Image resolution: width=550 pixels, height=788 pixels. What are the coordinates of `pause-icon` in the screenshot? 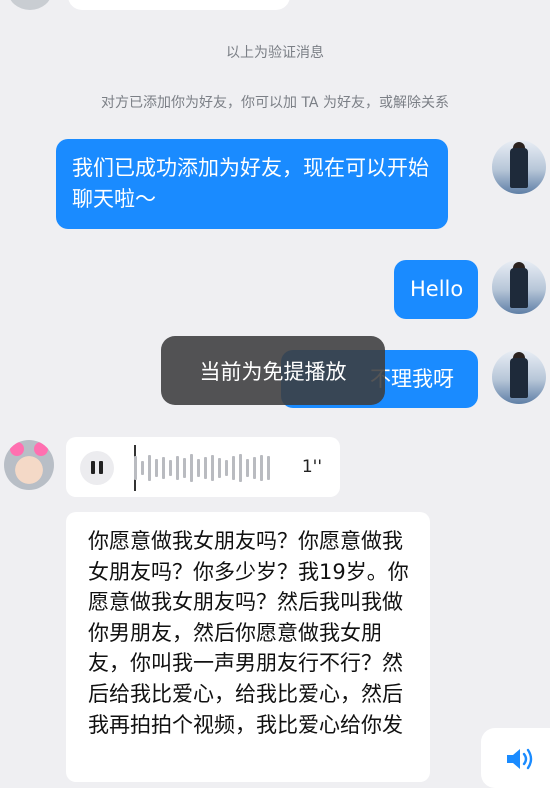 It's located at (97, 468).